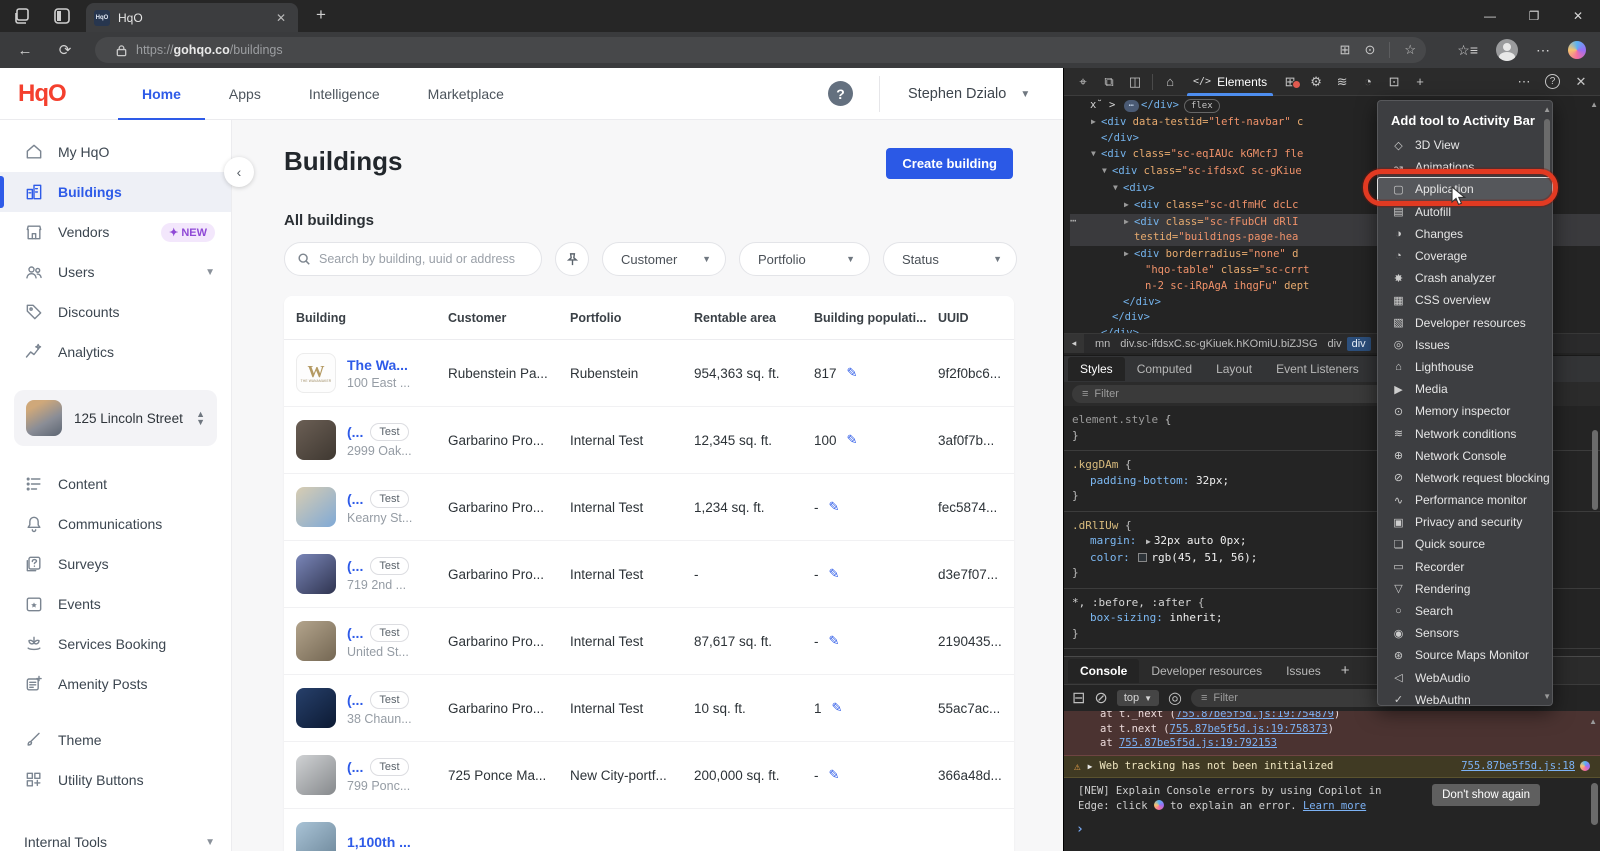  What do you see at coordinates (1465, 678) in the screenshot?
I see `menu-item-webaudio: ◁ WebAudio` at bounding box center [1465, 678].